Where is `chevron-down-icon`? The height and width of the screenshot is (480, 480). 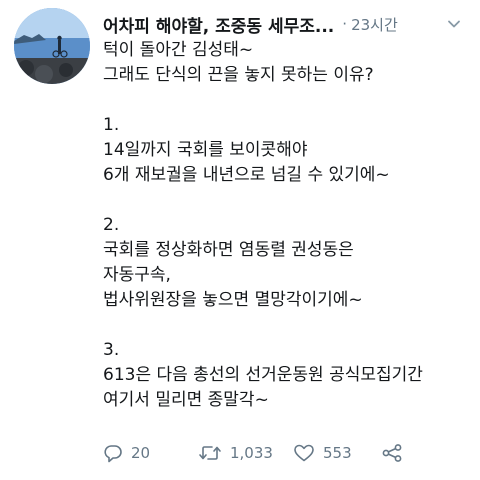
chevron-down-icon is located at coordinates (454, 24).